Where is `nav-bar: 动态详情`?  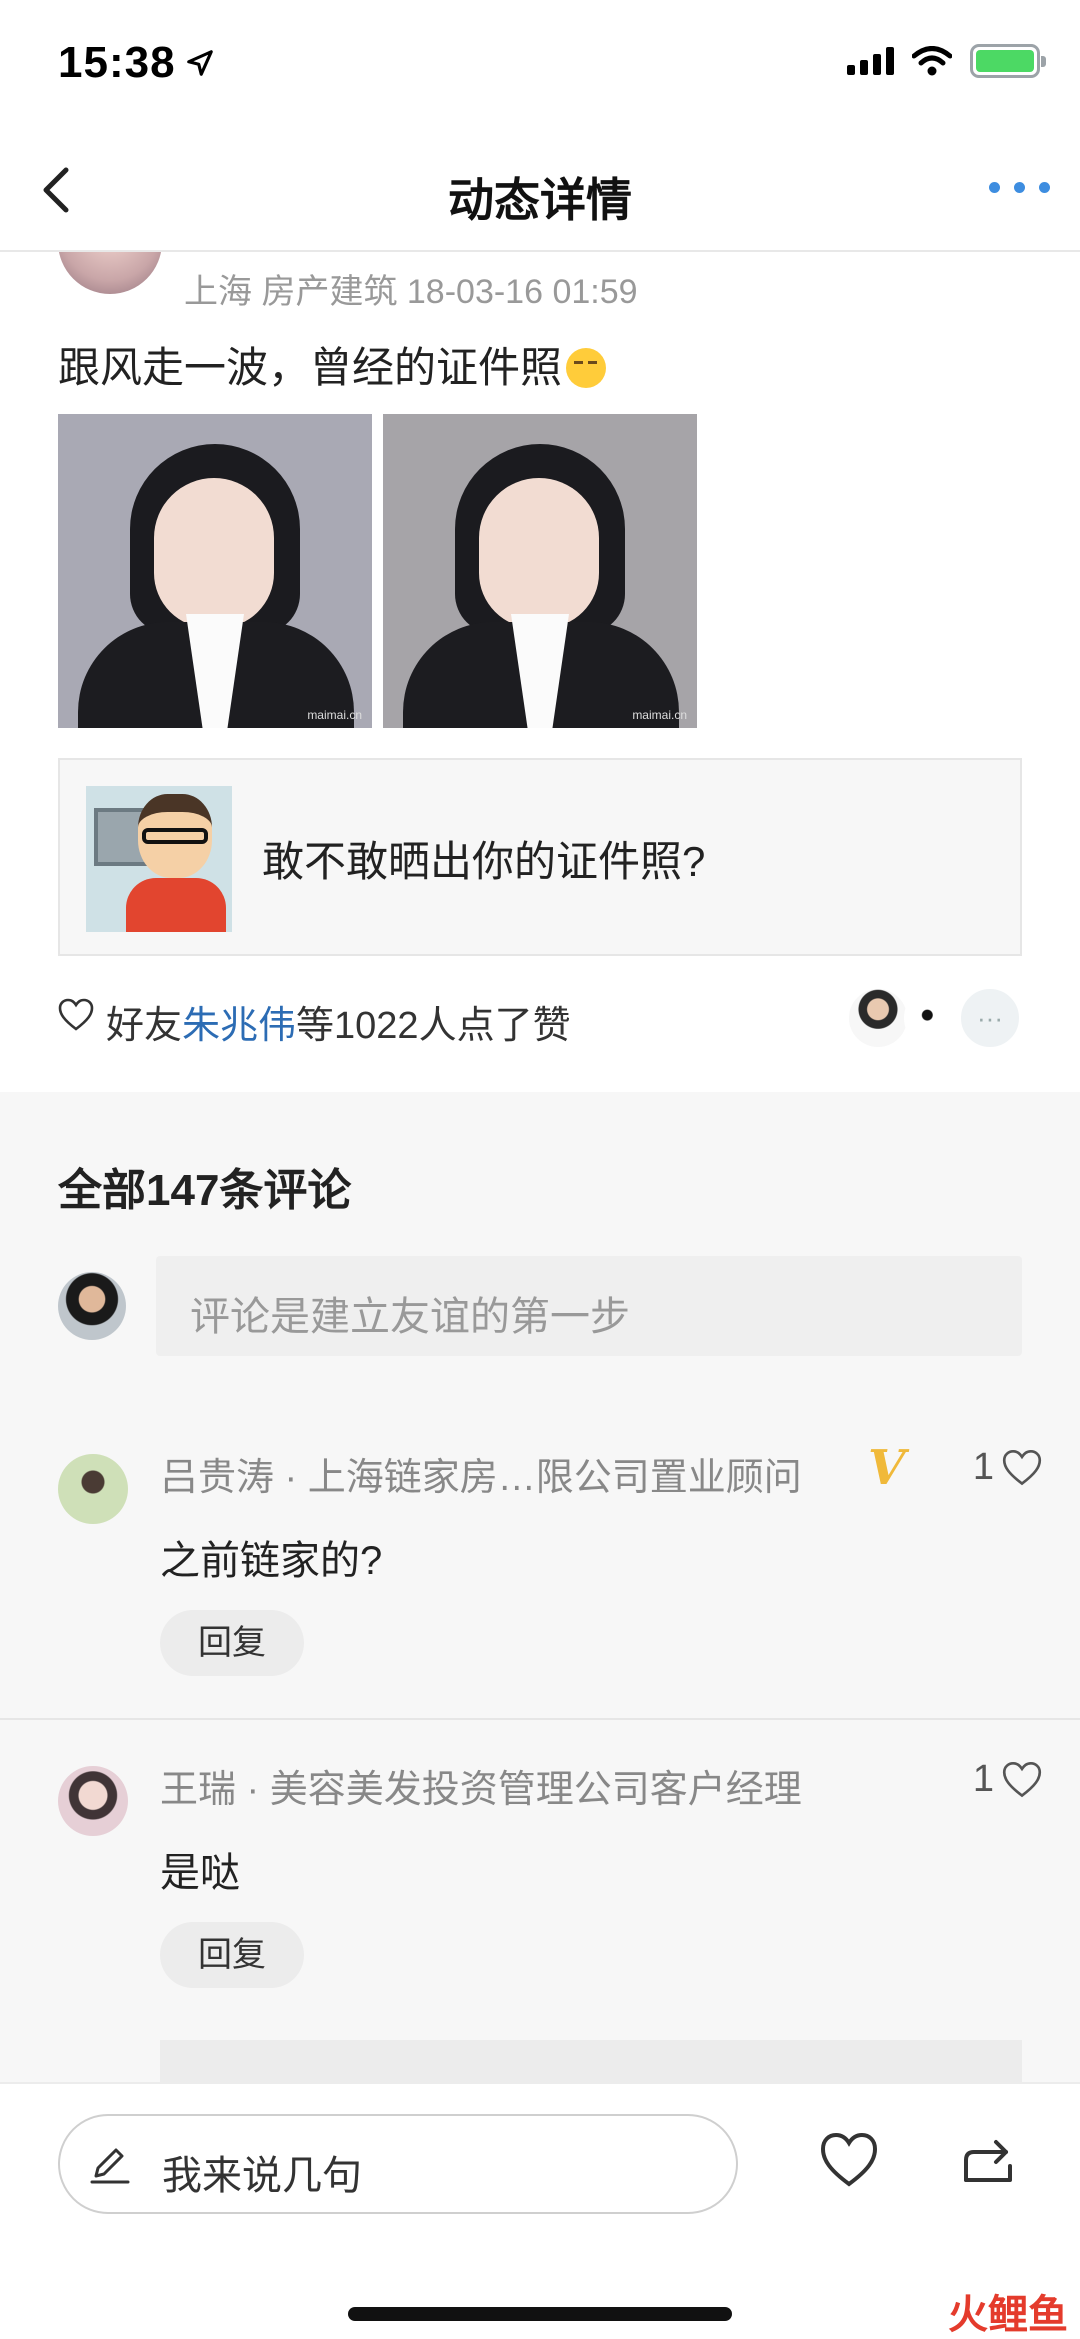 nav-bar: 动态详情 is located at coordinates (540, 191).